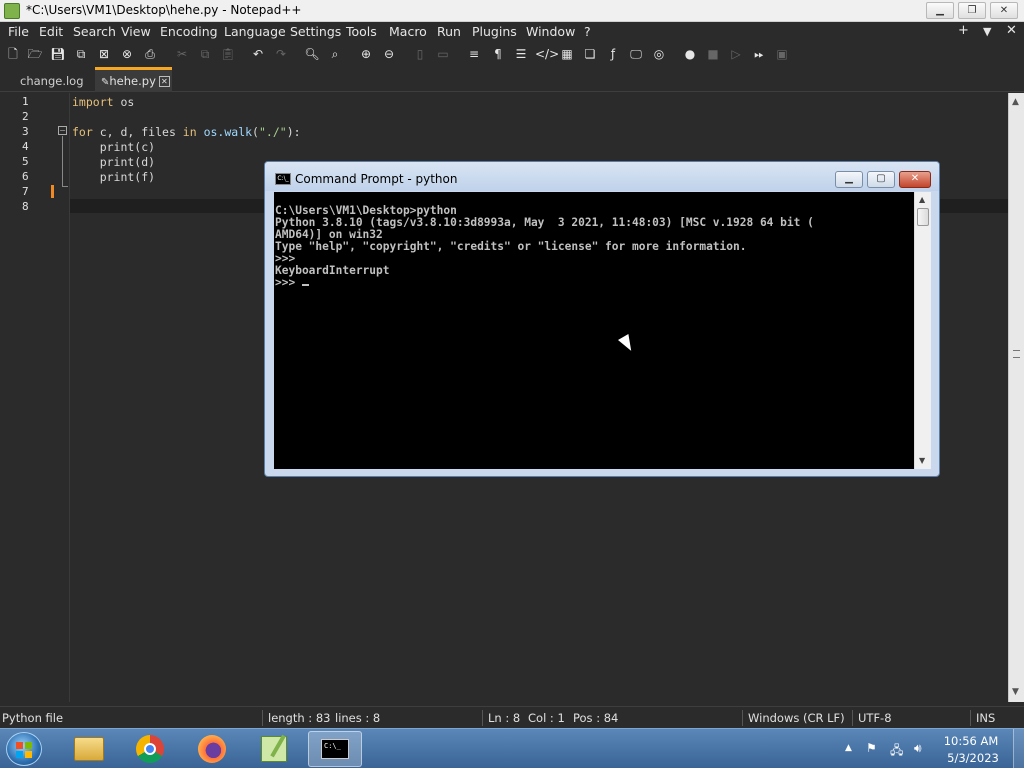  What do you see at coordinates (613, 54) in the screenshot?
I see `function-list-icon: ƒ` at bounding box center [613, 54].